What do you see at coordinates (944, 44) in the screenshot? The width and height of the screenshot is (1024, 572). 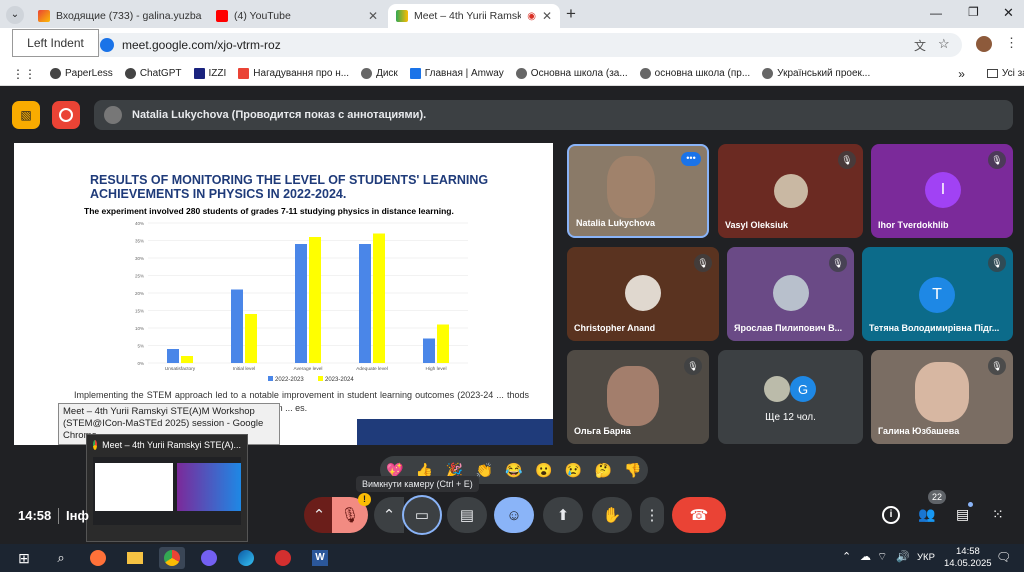 I see `bookmark-star-icon: ☆` at bounding box center [944, 44].